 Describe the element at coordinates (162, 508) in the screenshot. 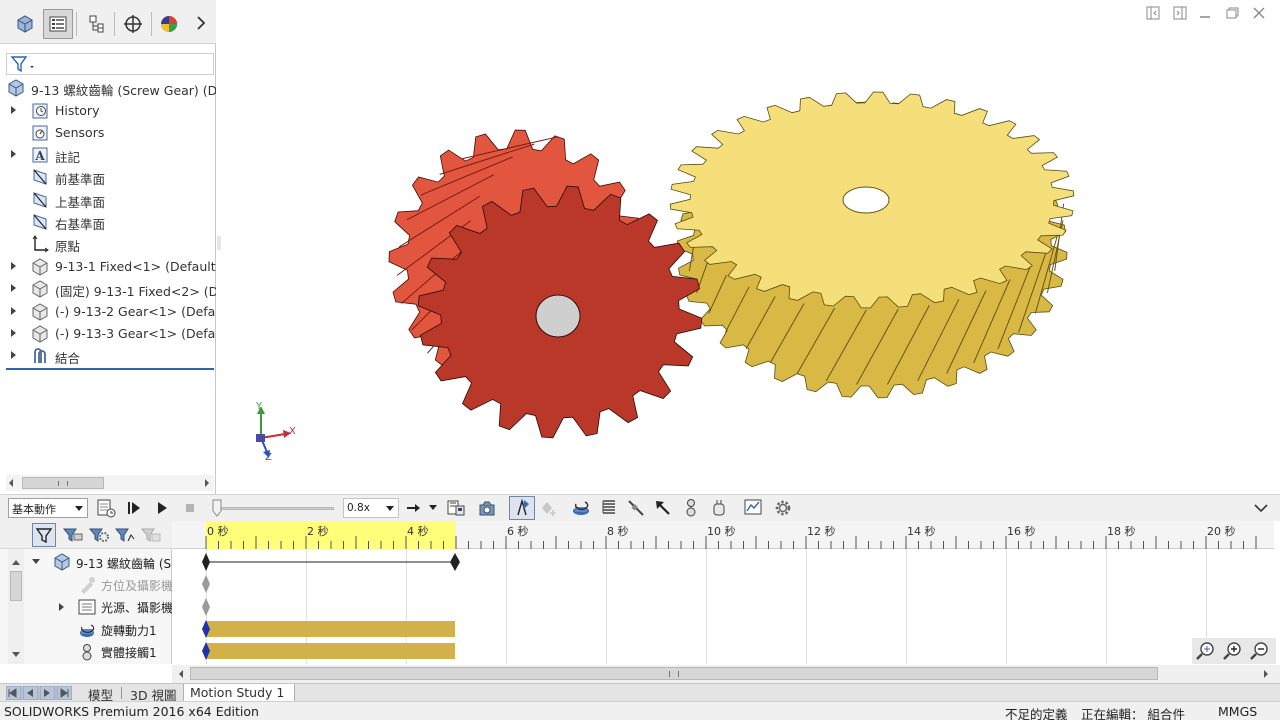

I see `play-button` at that location.